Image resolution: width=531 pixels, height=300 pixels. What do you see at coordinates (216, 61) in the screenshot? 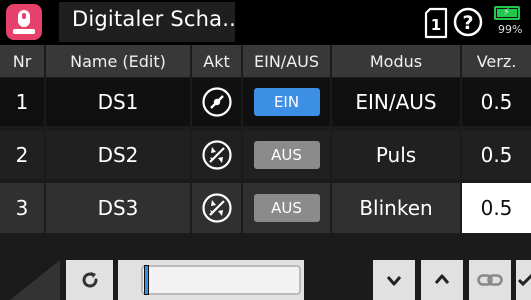
I see `header-act: Akt` at bounding box center [216, 61].